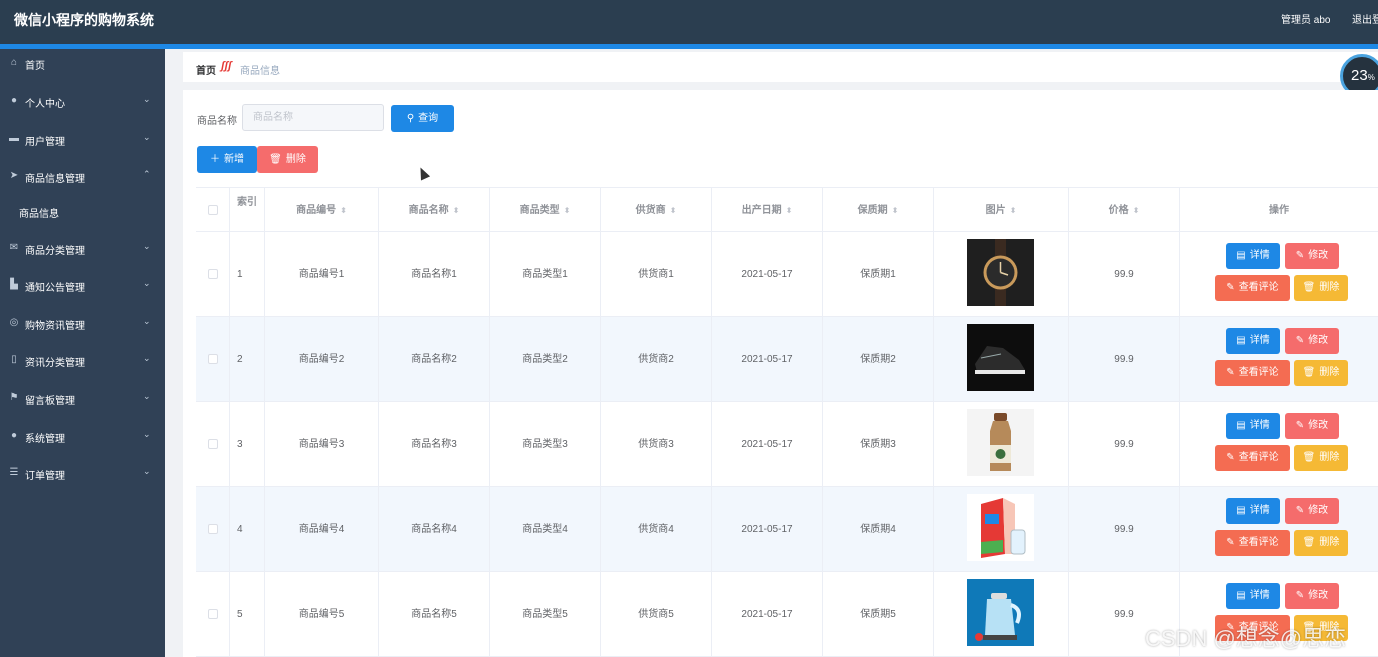  I want to click on user-icon: ●, so click(14, 435).